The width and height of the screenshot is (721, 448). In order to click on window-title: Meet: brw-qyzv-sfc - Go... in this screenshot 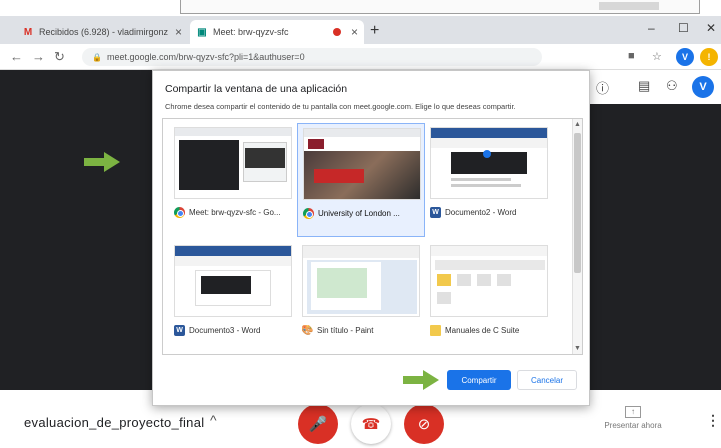, I will do `click(235, 212)`.